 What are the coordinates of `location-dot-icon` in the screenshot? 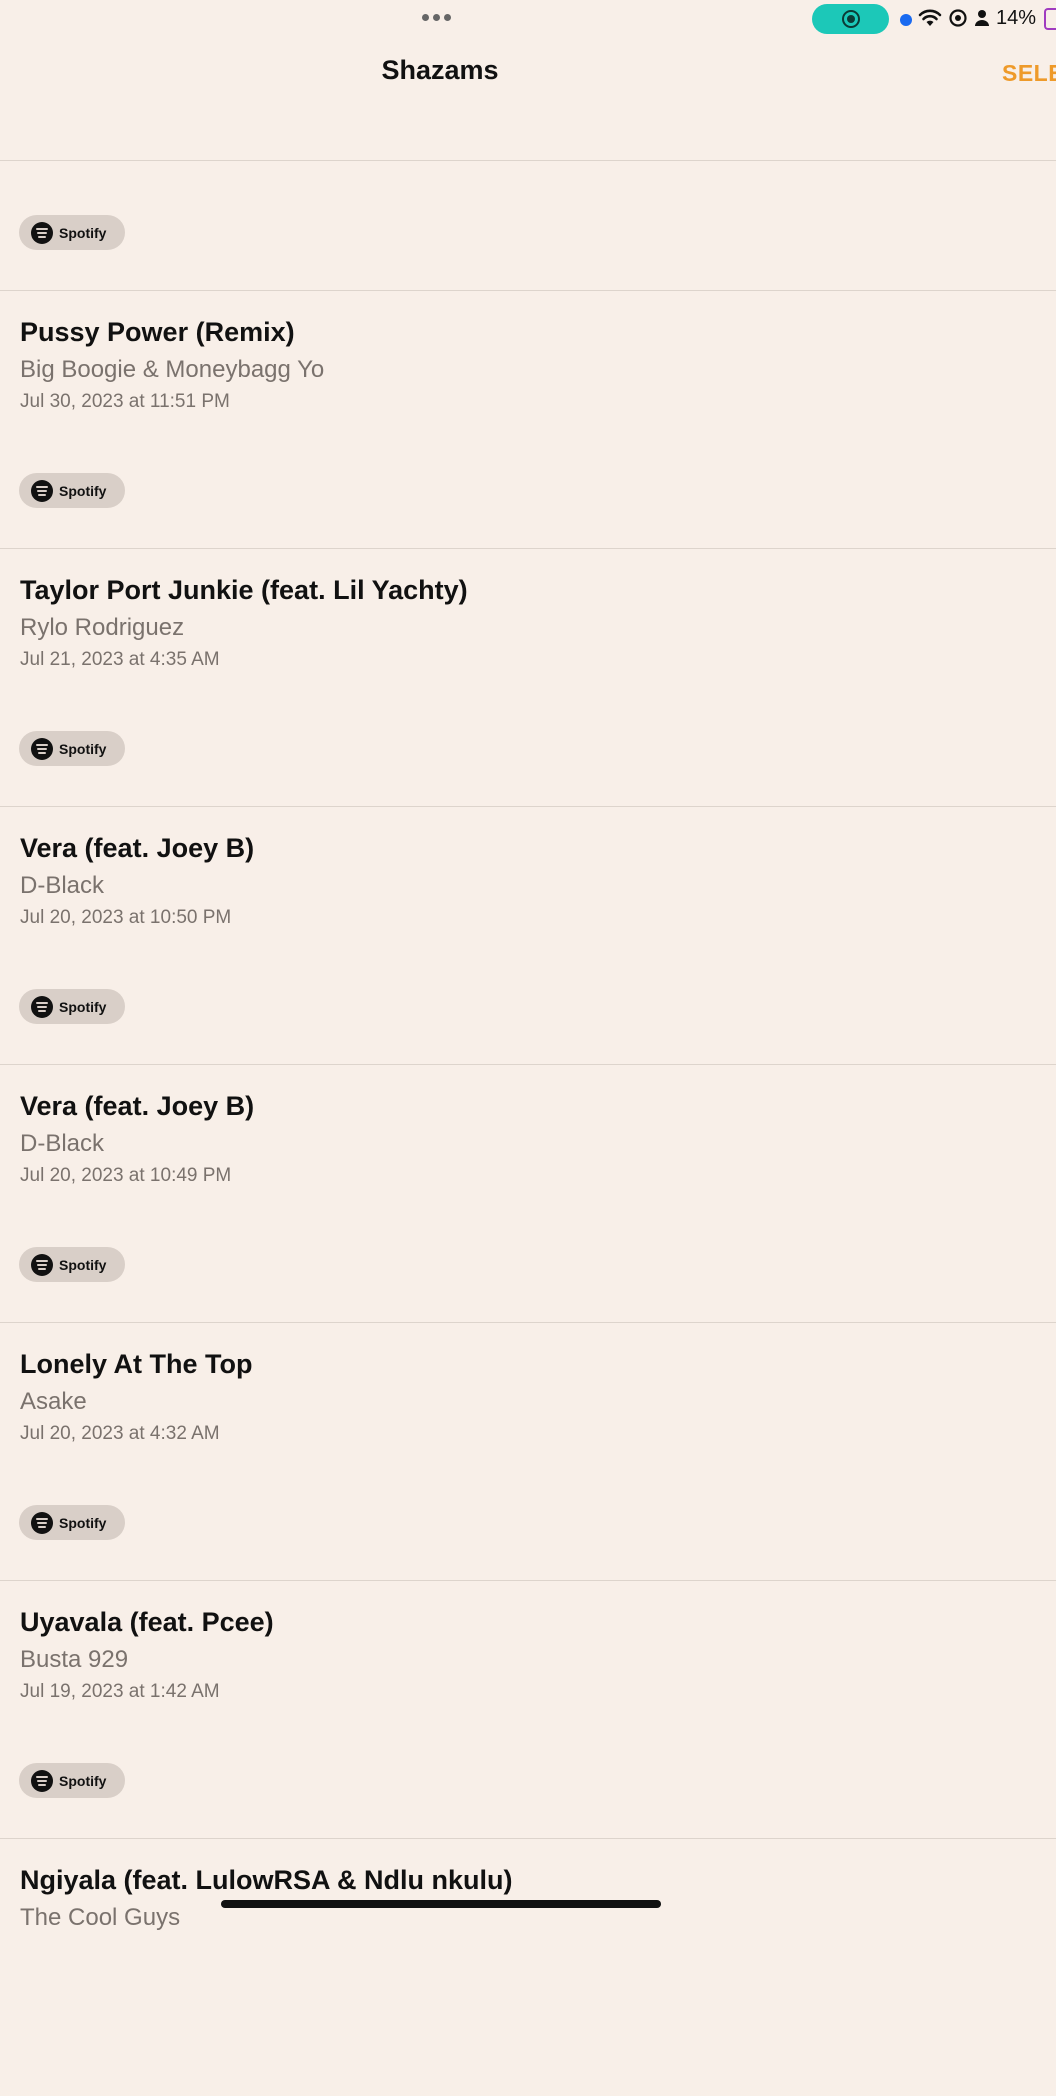 It's located at (906, 20).